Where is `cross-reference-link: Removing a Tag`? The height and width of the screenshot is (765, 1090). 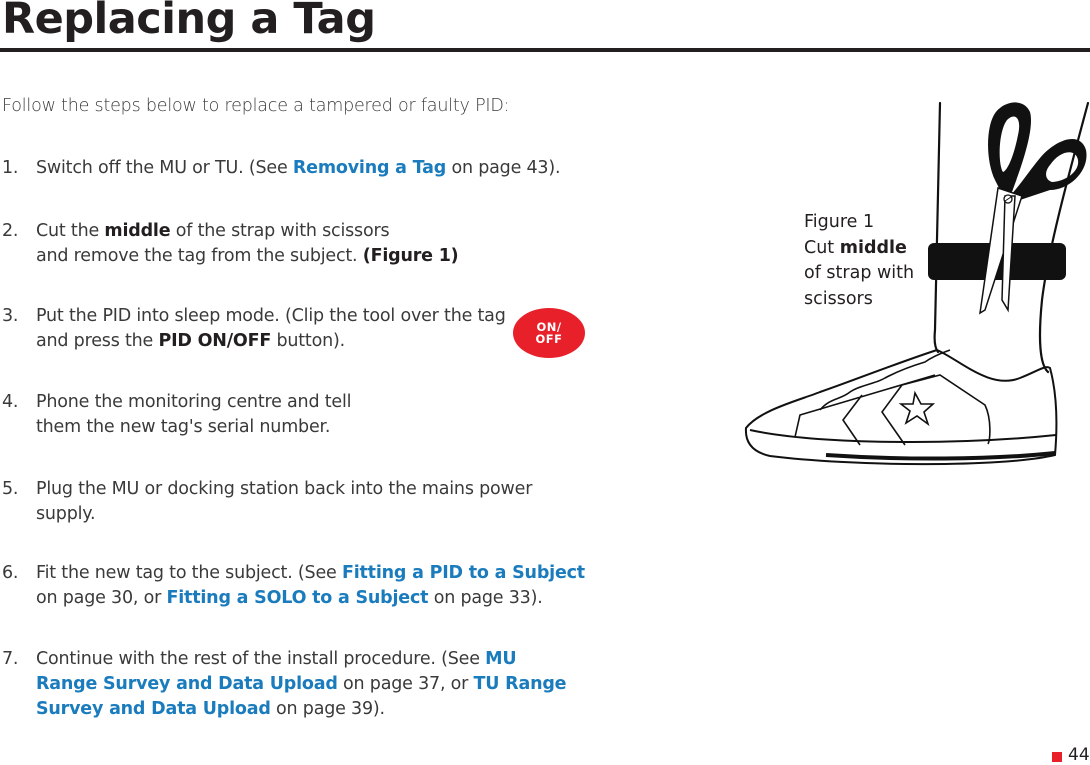 cross-reference-link: Removing a Tag is located at coordinates (369, 168).